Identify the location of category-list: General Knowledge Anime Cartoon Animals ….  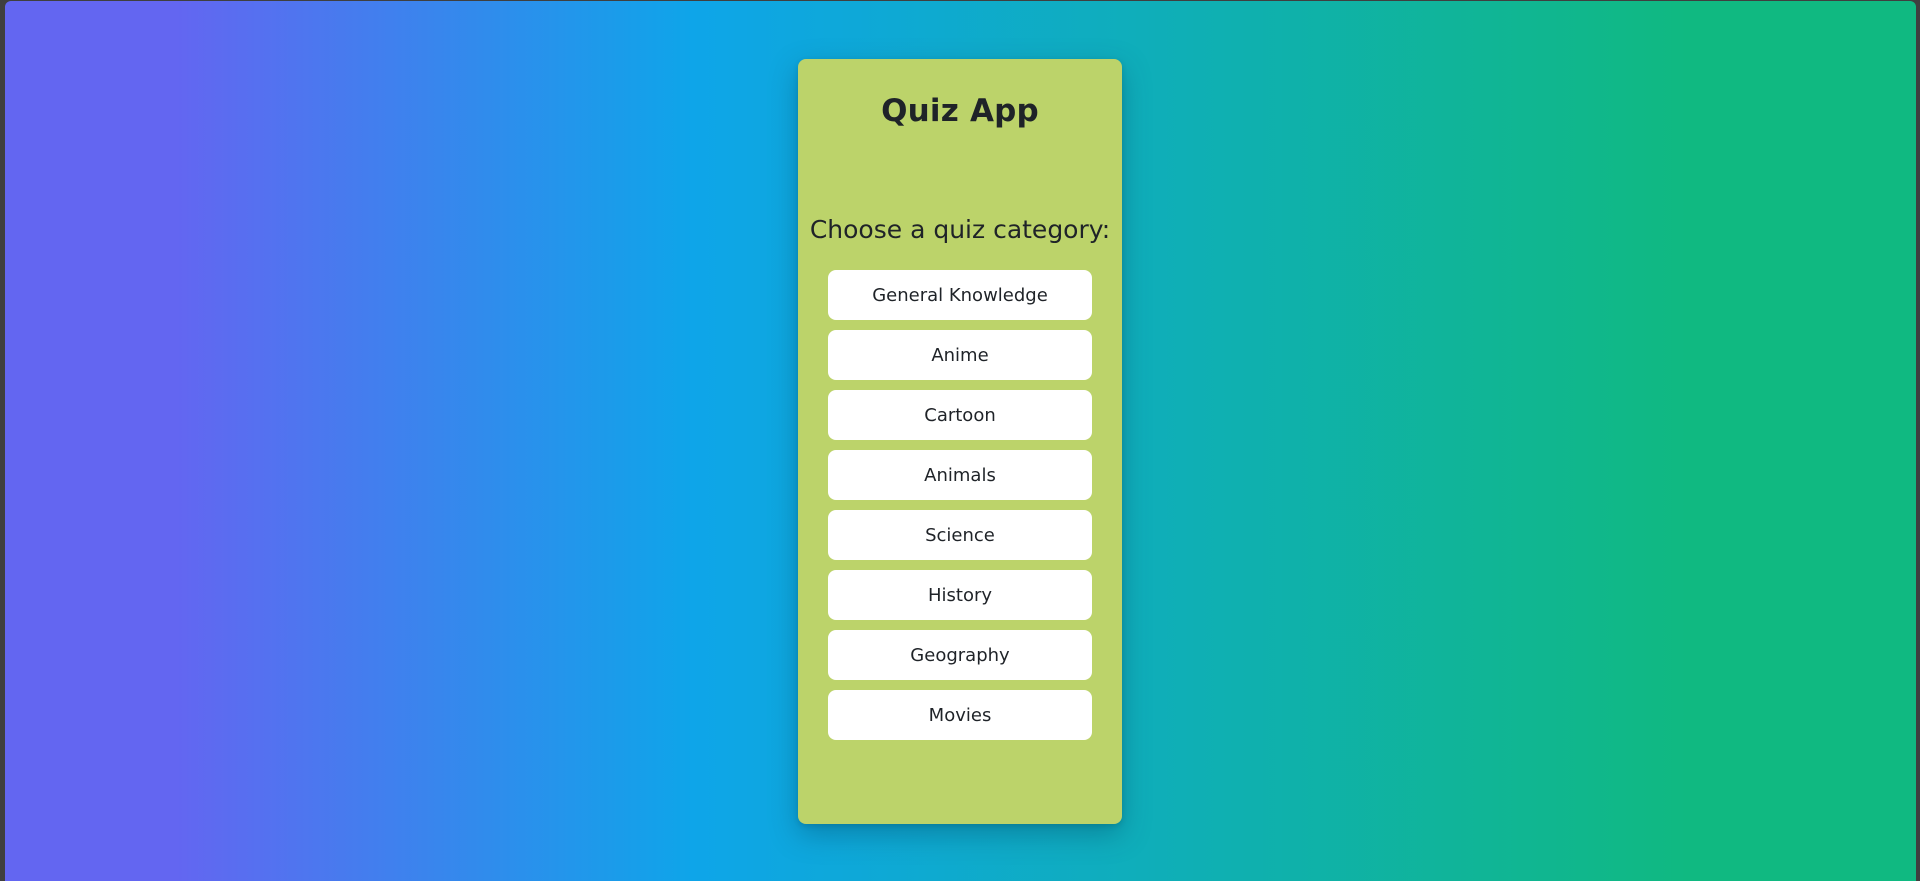
(960, 505).